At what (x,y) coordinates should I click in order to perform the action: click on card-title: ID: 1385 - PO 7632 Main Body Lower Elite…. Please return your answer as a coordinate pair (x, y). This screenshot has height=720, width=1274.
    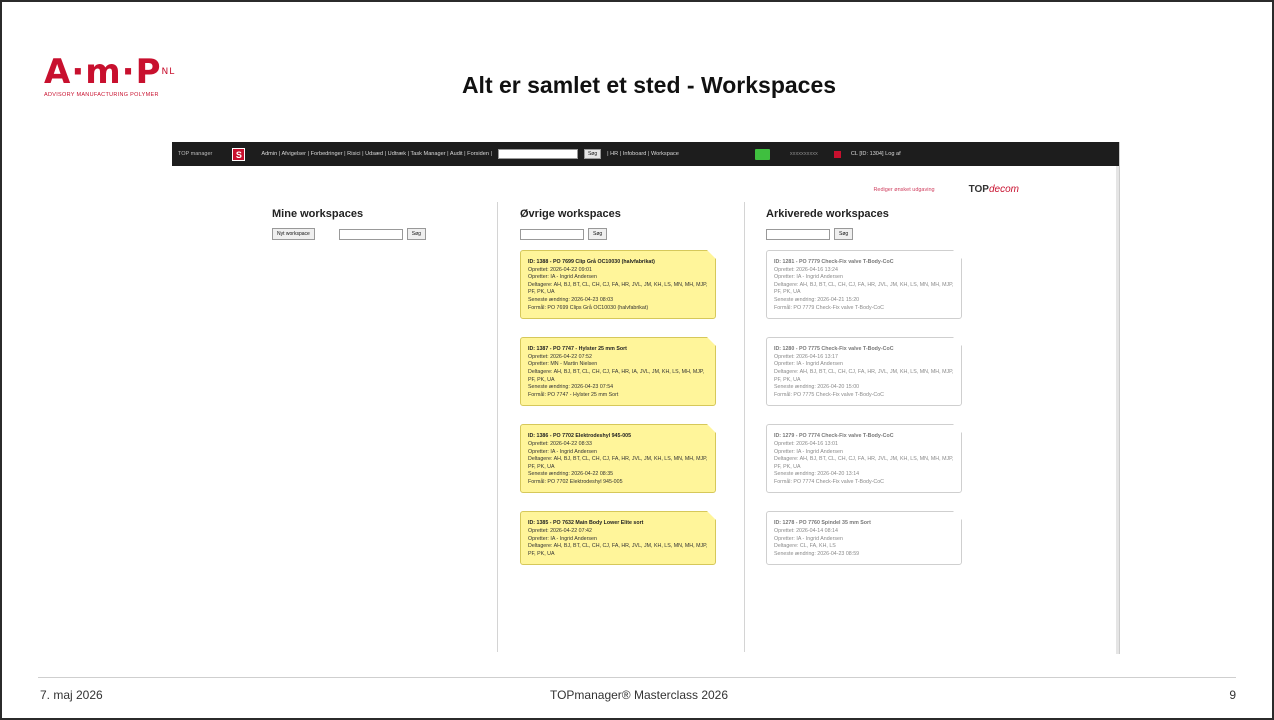
    Looking at the image, I should click on (618, 524).